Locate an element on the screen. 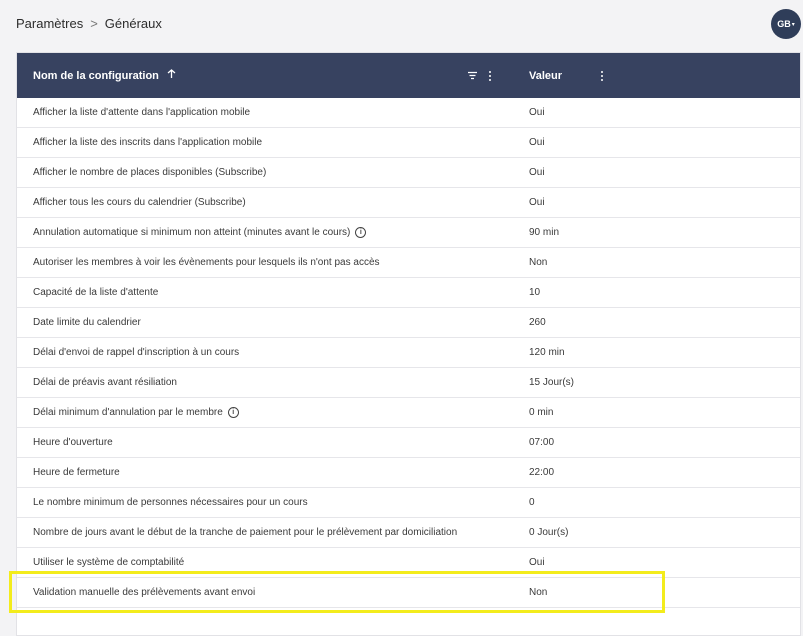 The height and width of the screenshot is (636, 803). breadcrumb-parent: Paramètres is located at coordinates (49, 23).